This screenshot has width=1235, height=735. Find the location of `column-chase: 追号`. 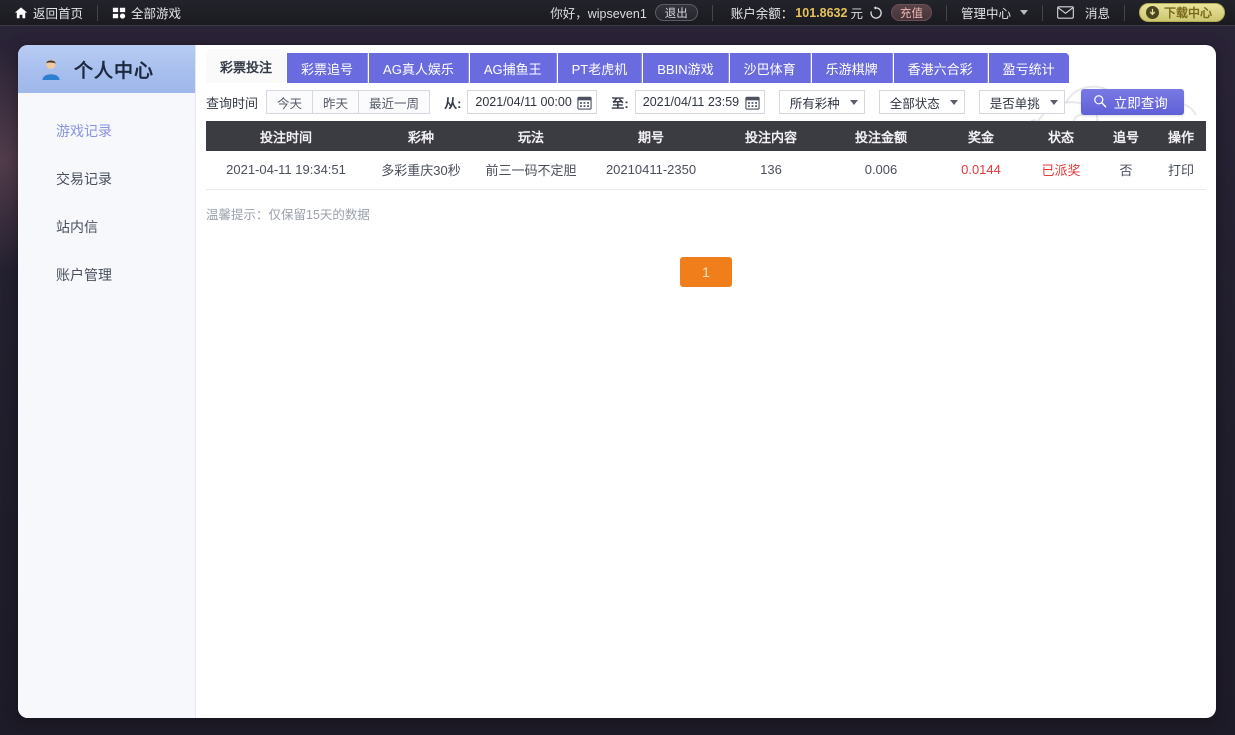

column-chase: 追号 is located at coordinates (1125, 137).